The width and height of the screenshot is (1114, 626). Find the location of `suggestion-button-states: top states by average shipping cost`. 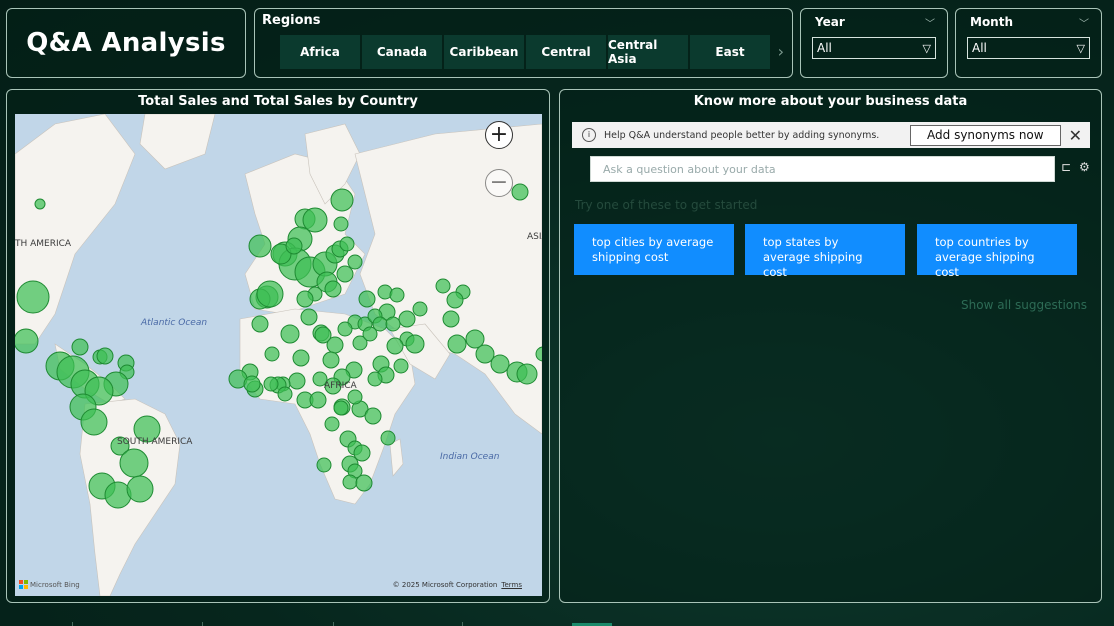

suggestion-button-states: top states by average shipping cost is located at coordinates (825, 251).